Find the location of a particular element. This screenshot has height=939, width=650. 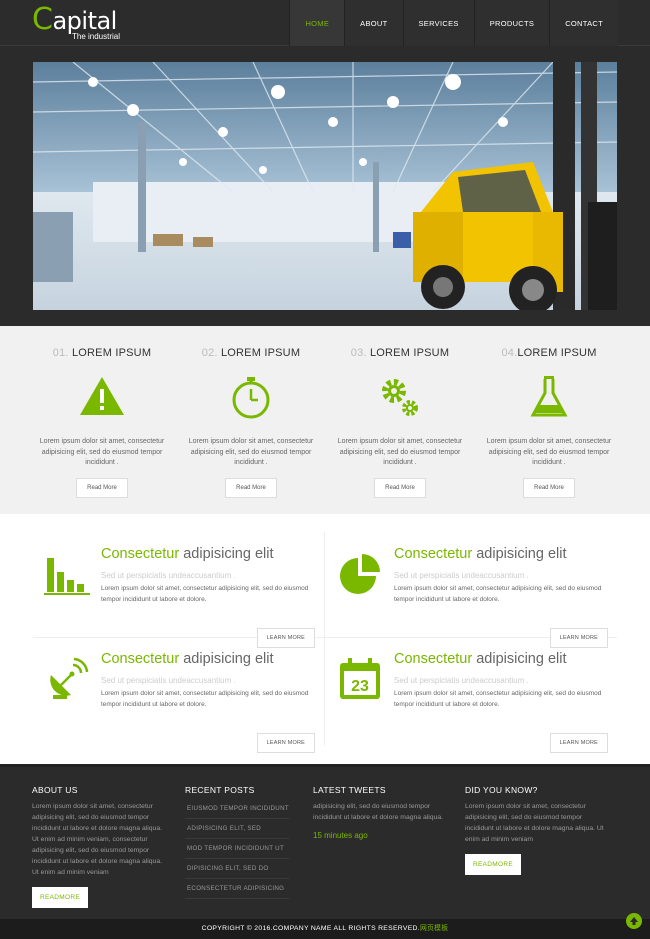

nav-home: HOME is located at coordinates (317, 23).